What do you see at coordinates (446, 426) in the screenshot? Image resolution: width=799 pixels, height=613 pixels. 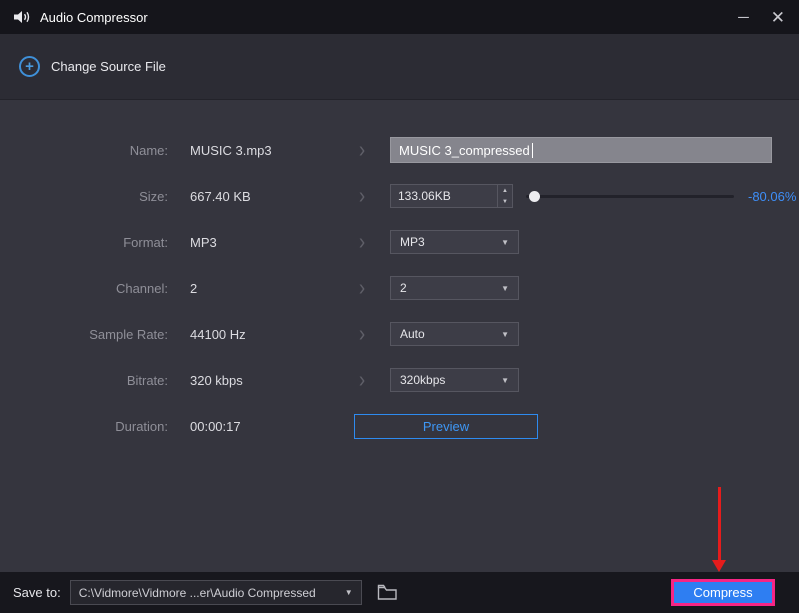 I see `preview-button: Preview` at bounding box center [446, 426].